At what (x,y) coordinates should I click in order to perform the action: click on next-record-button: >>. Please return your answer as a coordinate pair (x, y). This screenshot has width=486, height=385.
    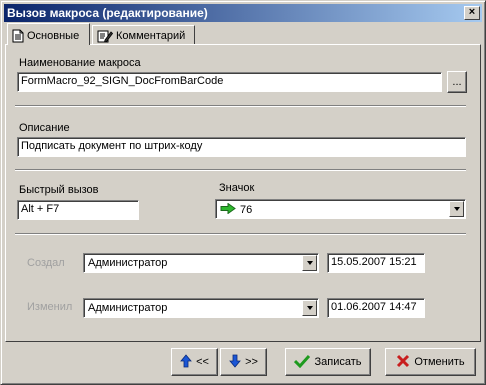
    Looking at the image, I should click on (243, 362).